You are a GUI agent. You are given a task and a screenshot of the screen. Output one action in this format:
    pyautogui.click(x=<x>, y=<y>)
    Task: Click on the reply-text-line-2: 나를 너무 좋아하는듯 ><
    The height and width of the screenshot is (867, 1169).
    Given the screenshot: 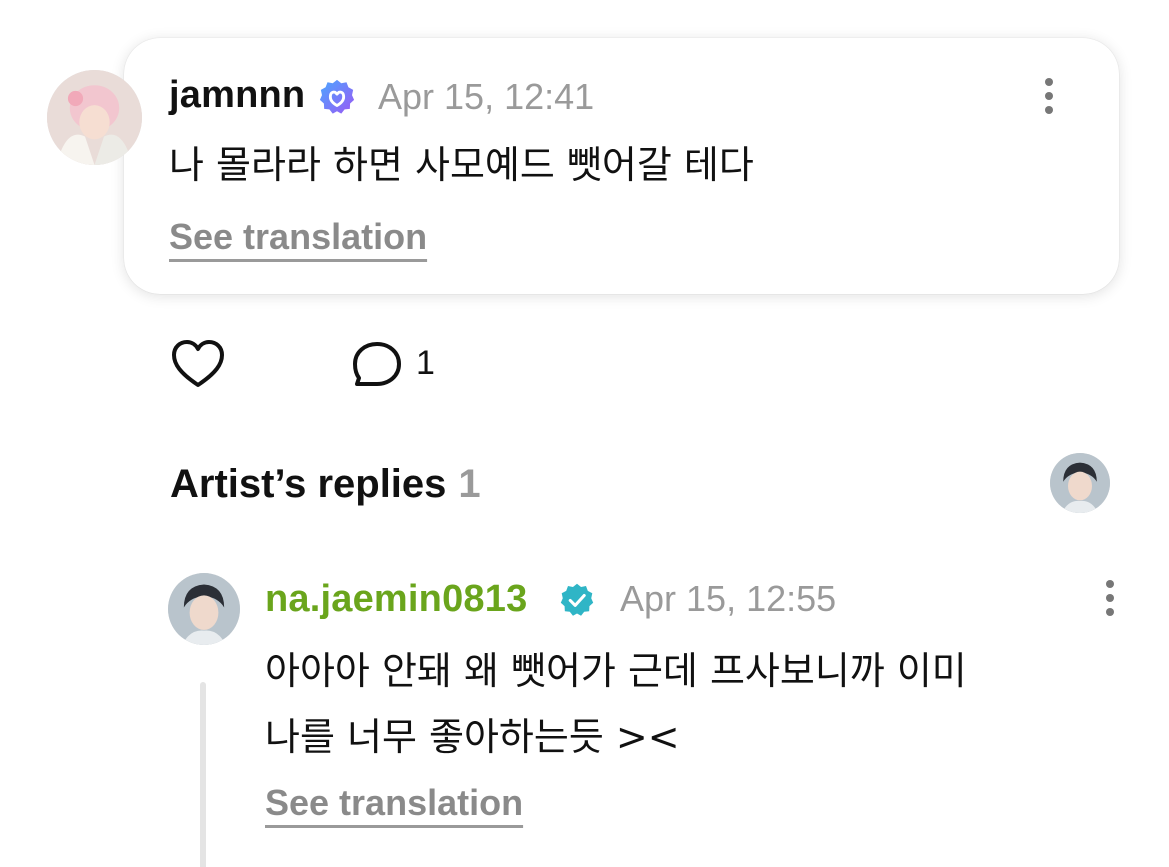 What is the action you would take?
    pyautogui.click(x=472, y=737)
    